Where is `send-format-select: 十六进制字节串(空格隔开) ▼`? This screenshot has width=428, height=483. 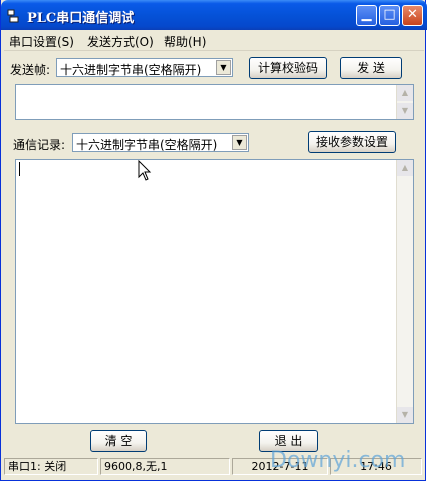
send-format-select: 十六进制字节串(空格隔开) ▼ is located at coordinates (144, 67).